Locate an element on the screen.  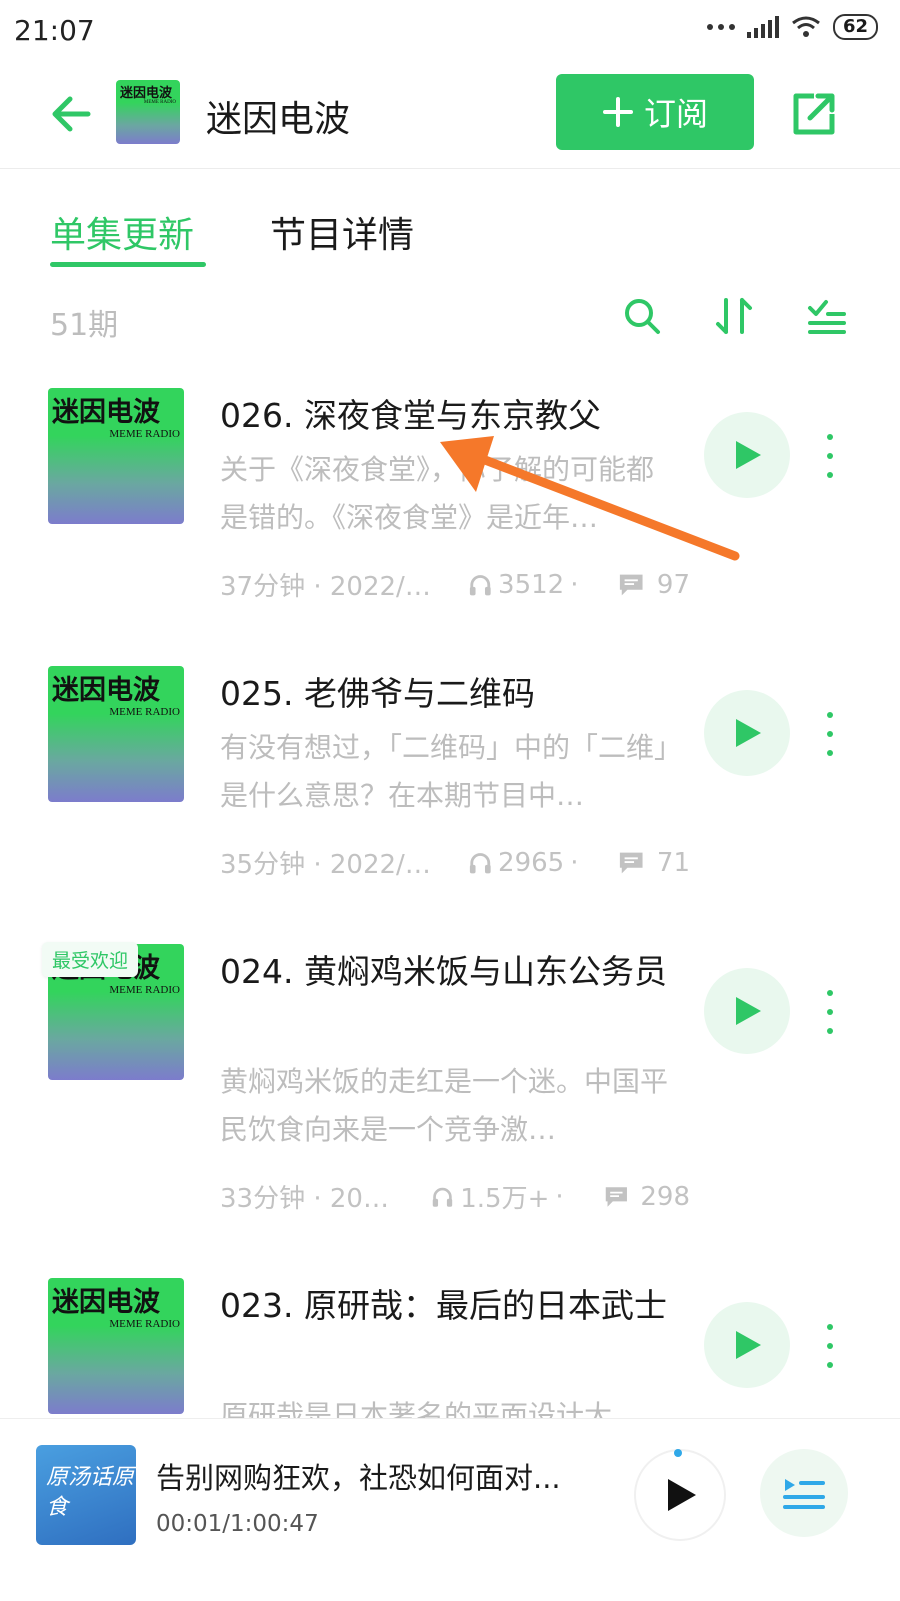
share-button is located at coordinates (814, 114).